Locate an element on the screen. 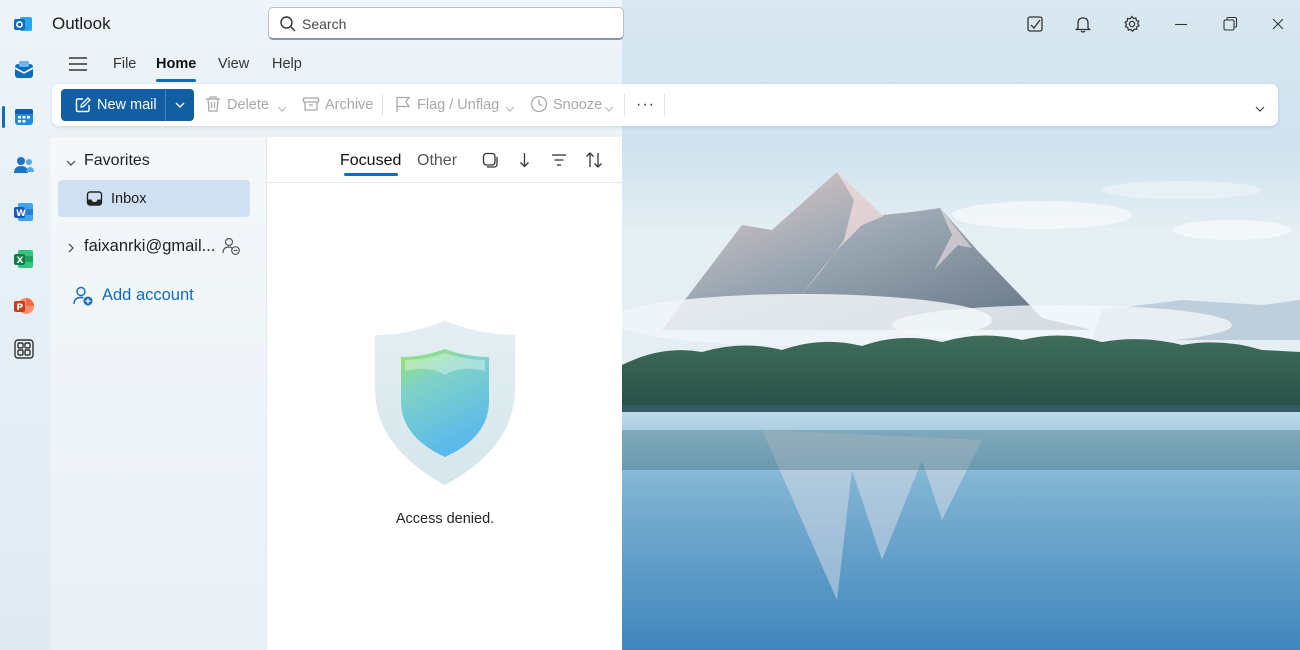 This screenshot has height=650, width=1300. tab-help: Help is located at coordinates (287, 64).